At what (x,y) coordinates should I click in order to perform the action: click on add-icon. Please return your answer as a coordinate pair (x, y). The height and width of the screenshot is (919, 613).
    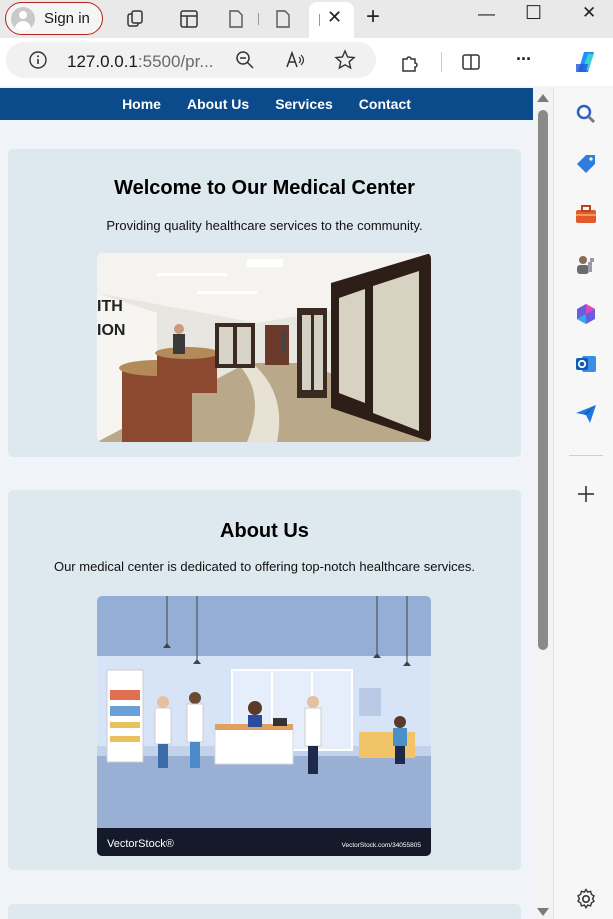
    Looking at the image, I should click on (586, 494).